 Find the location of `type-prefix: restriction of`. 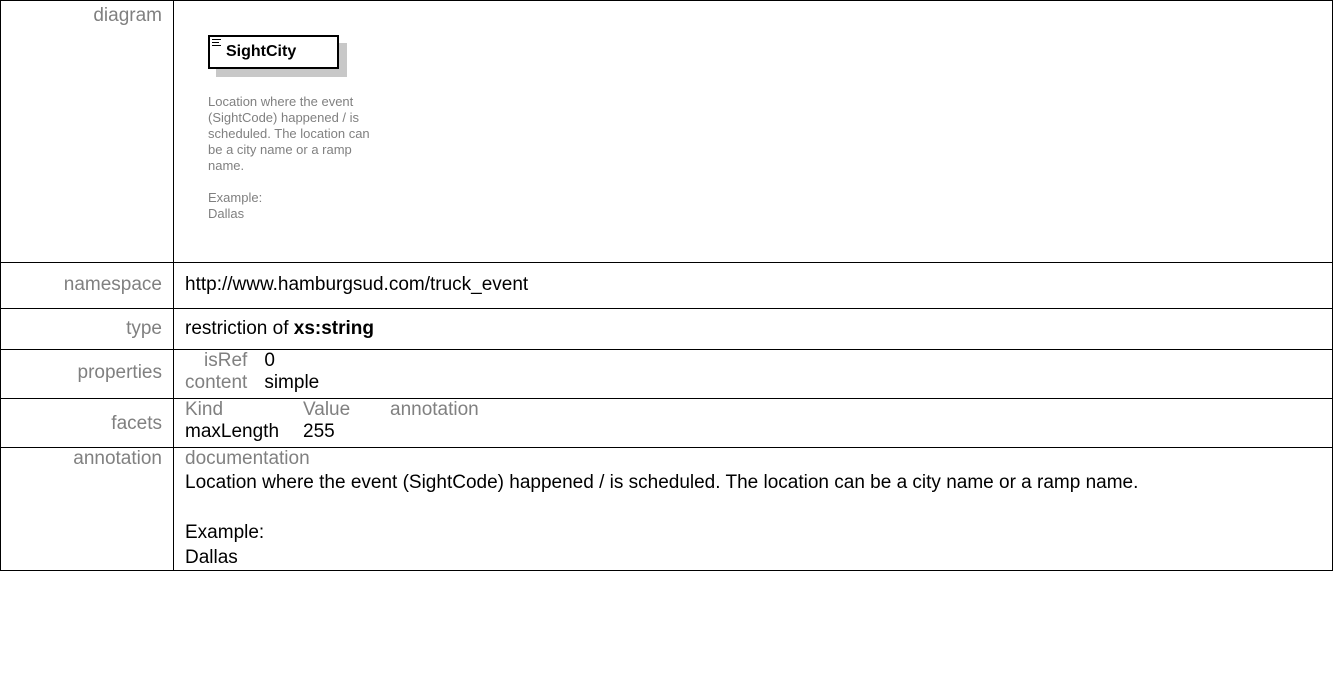

type-prefix: restriction of is located at coordinates (239, 328).